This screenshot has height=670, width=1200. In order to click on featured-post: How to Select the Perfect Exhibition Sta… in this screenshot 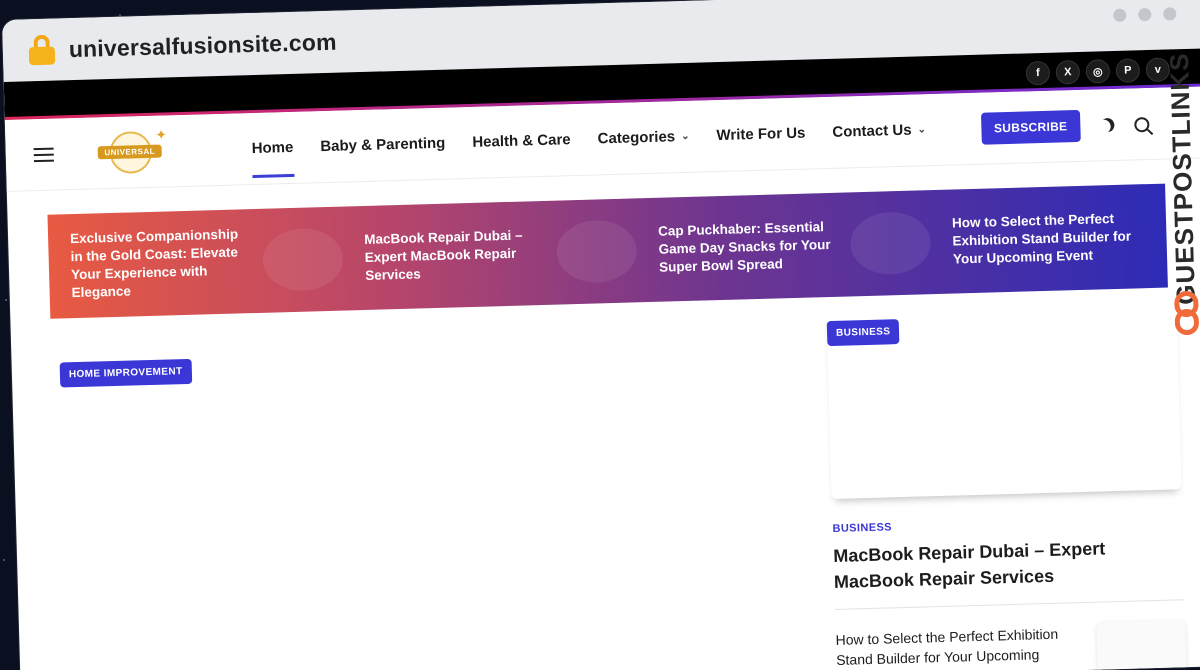, I will do `click(1048, 239)`.